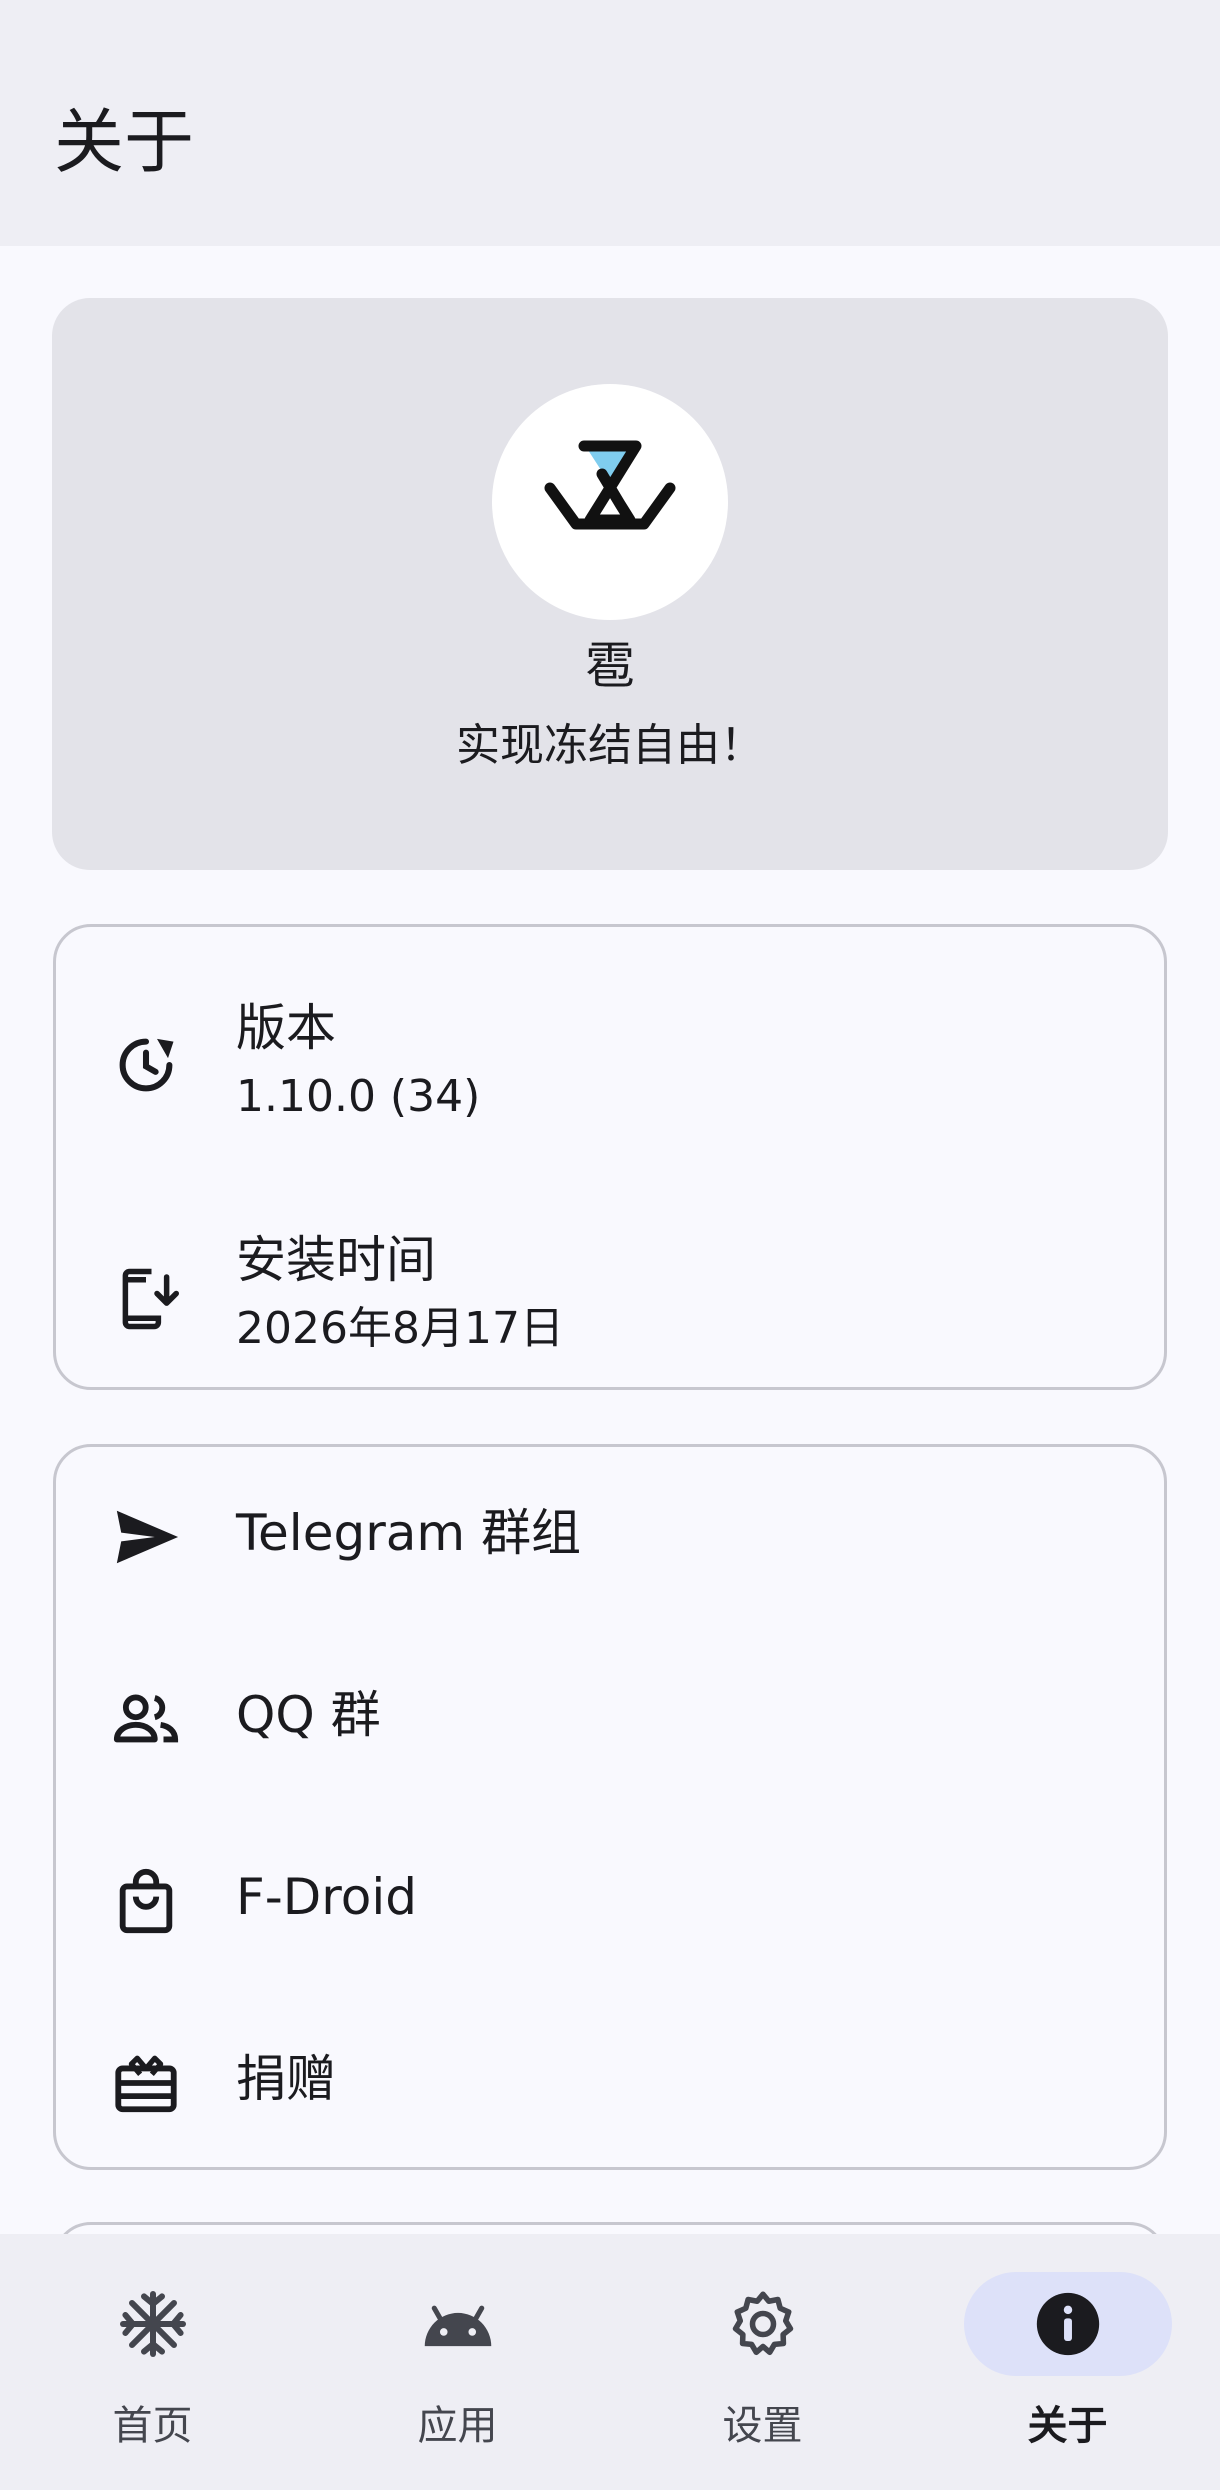 This screenshot has height=2490, width=1220. I want to click on nav-apps: 应用, so click(457, 2362).